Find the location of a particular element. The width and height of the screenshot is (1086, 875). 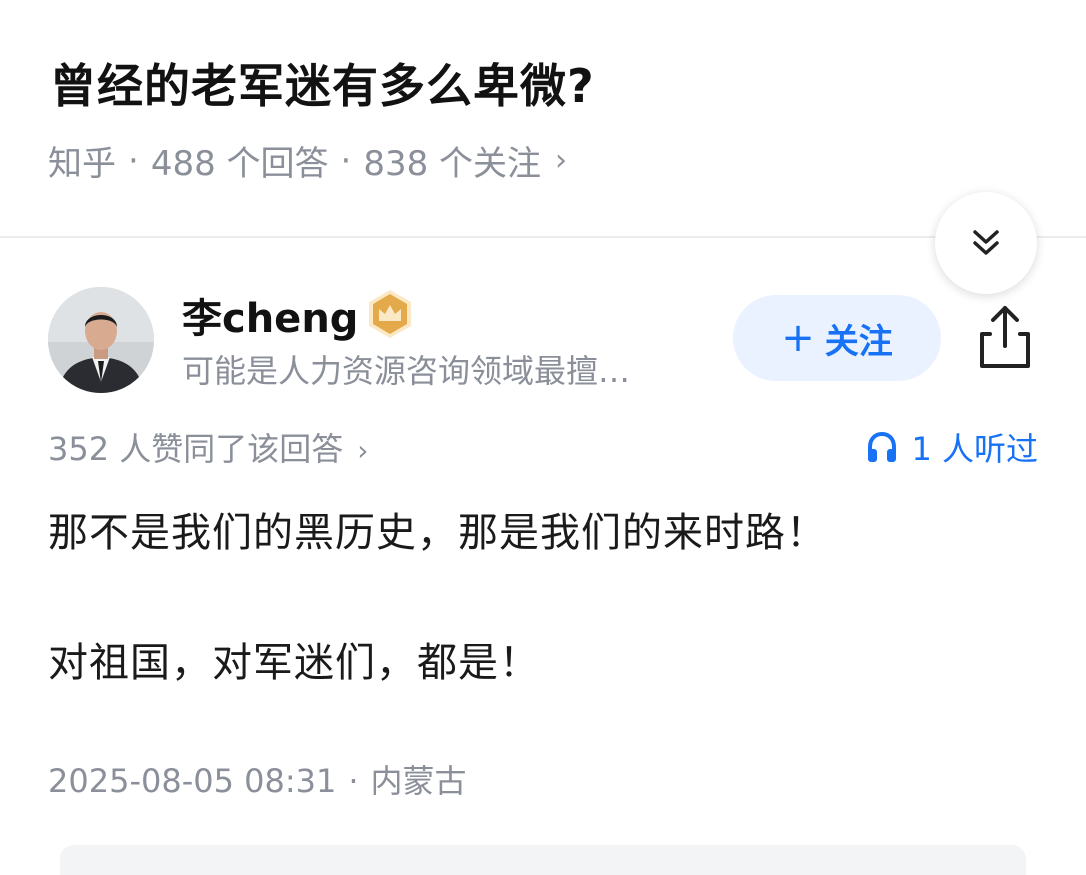

collapse-button is located at coordinates (986, 243).